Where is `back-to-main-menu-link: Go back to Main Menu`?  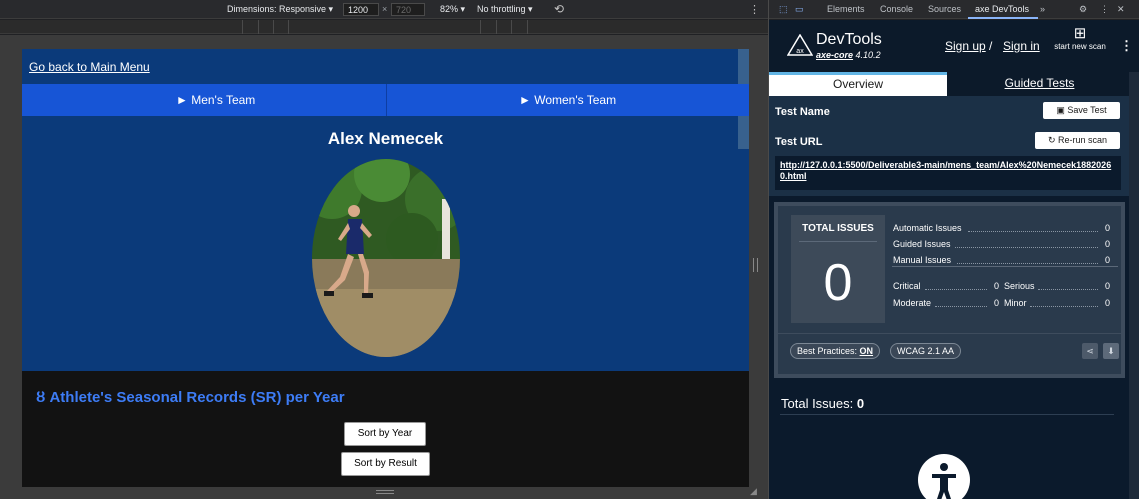 back-to-main-menu-link: Go back to Main Menu is located at coordinates (89, 67).